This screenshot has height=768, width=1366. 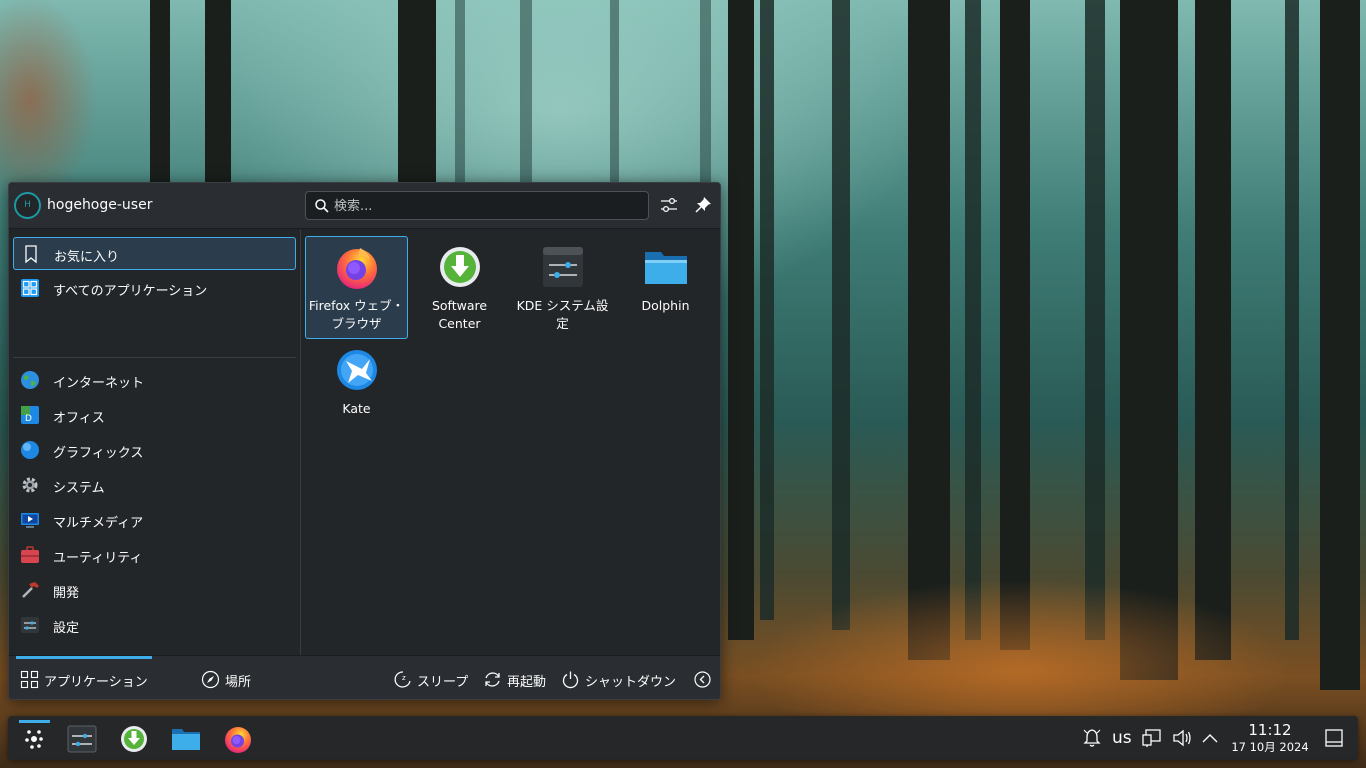 I want to click on app-firefox: Firefox ウェブ・ブラウザ, so click(x=356, y=287).